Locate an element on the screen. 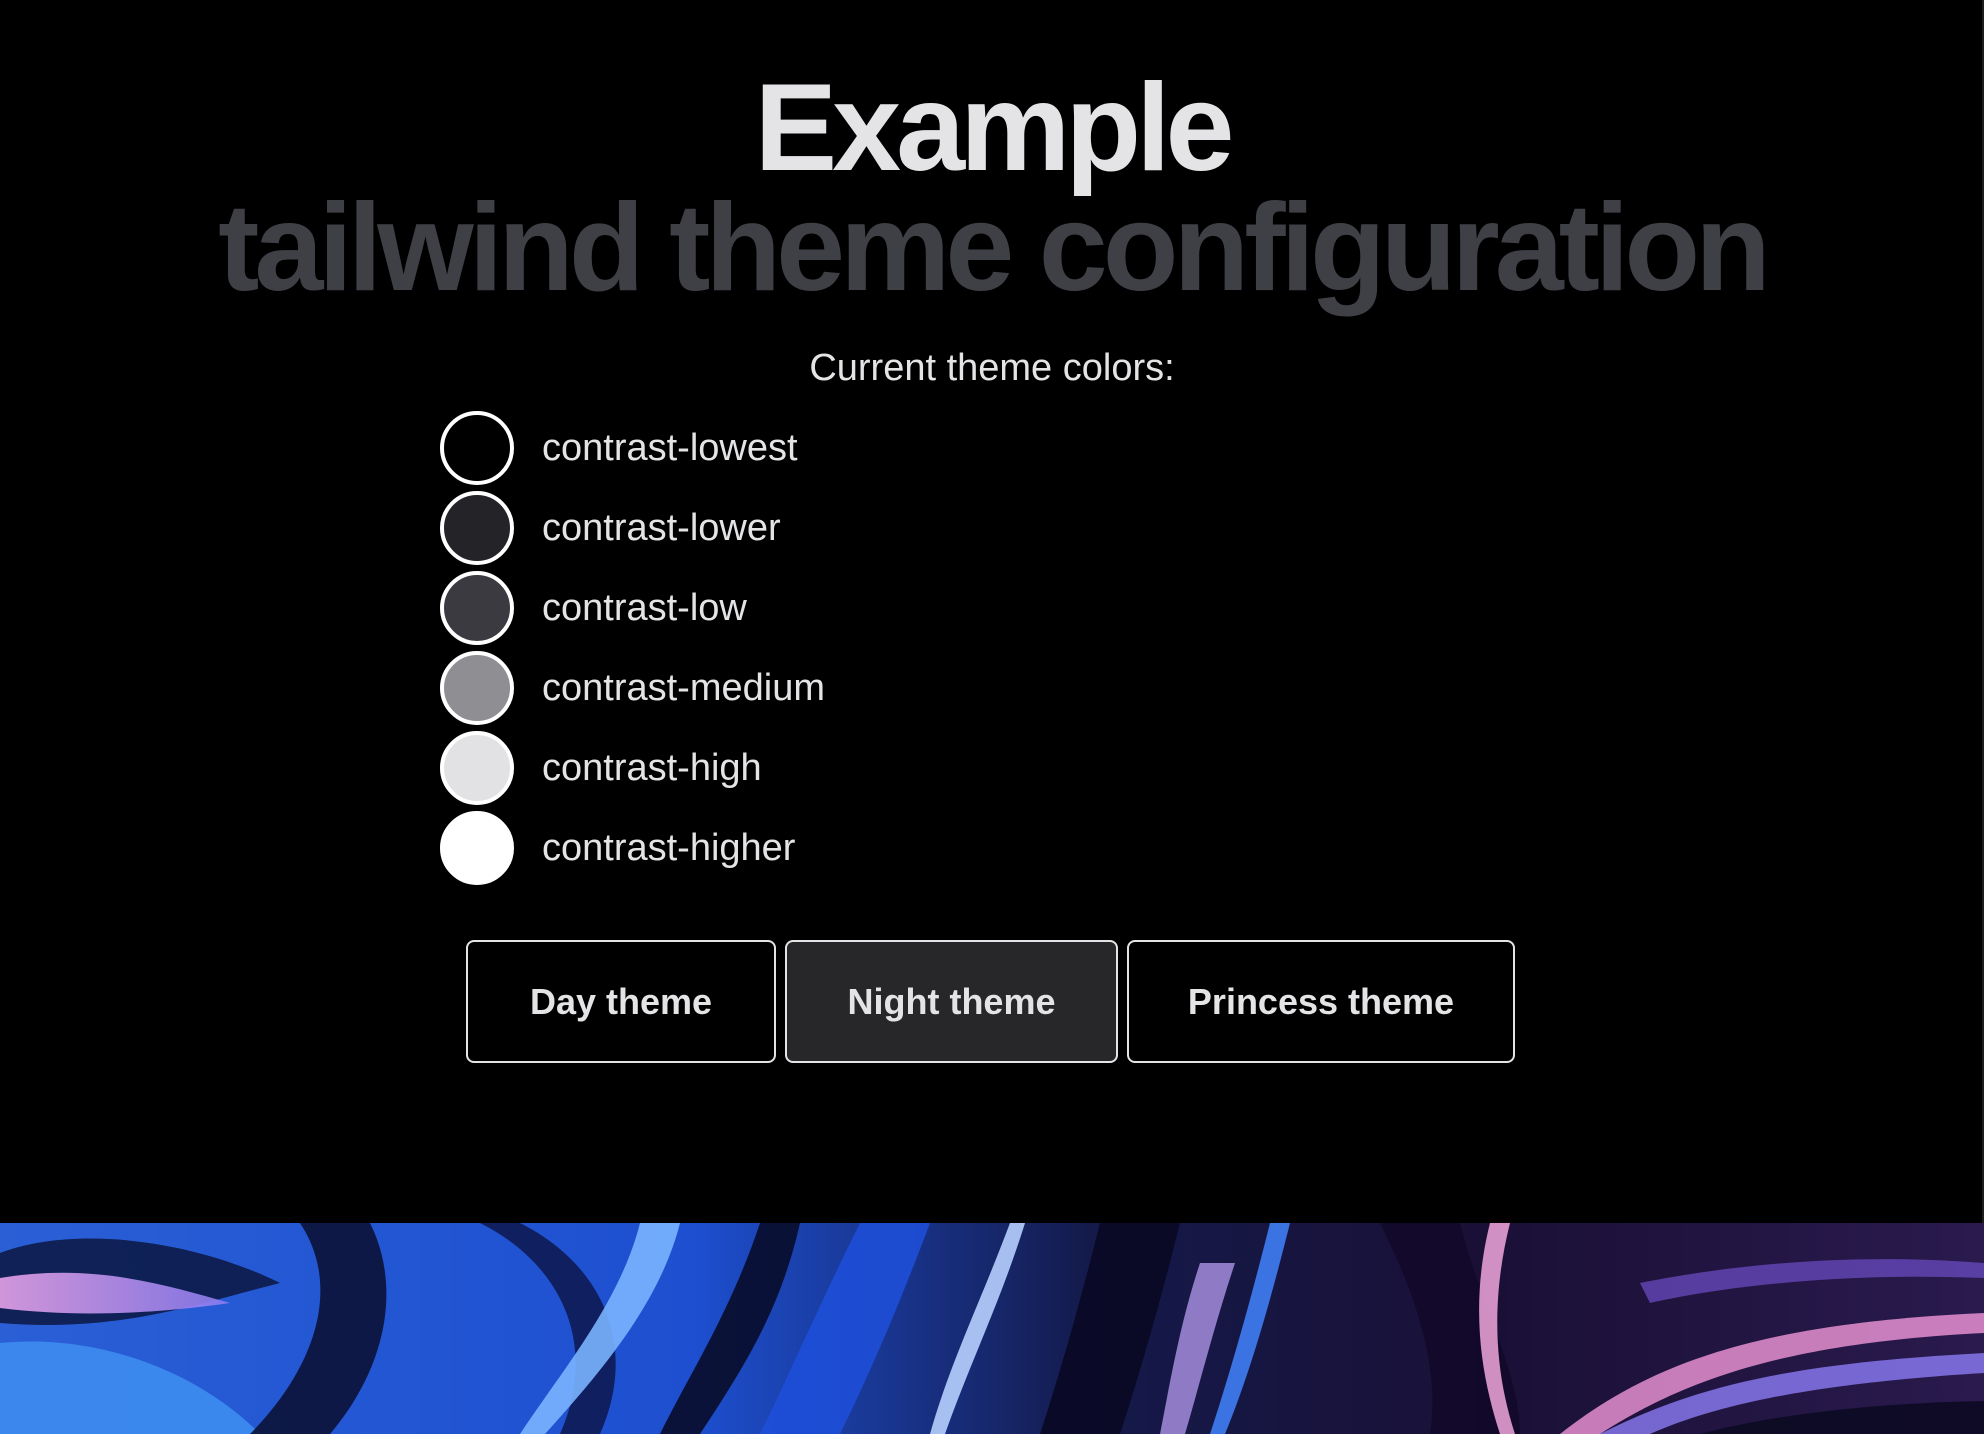  swatch-item-contrast-medium: contrast-medium is located at coordinates (632, 688).